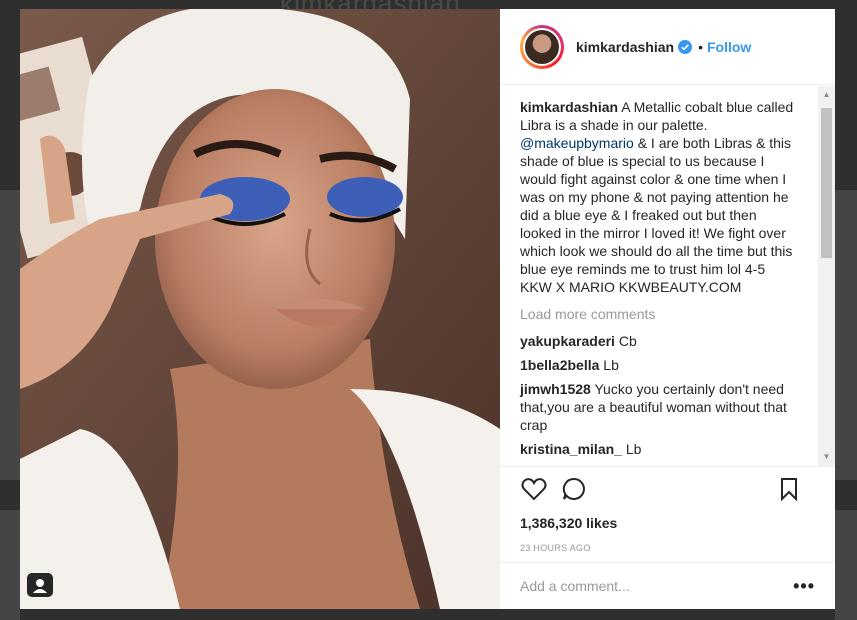 This screenshot has width=857, height=620. I want to click on add-comment-input, so click(640, 586).